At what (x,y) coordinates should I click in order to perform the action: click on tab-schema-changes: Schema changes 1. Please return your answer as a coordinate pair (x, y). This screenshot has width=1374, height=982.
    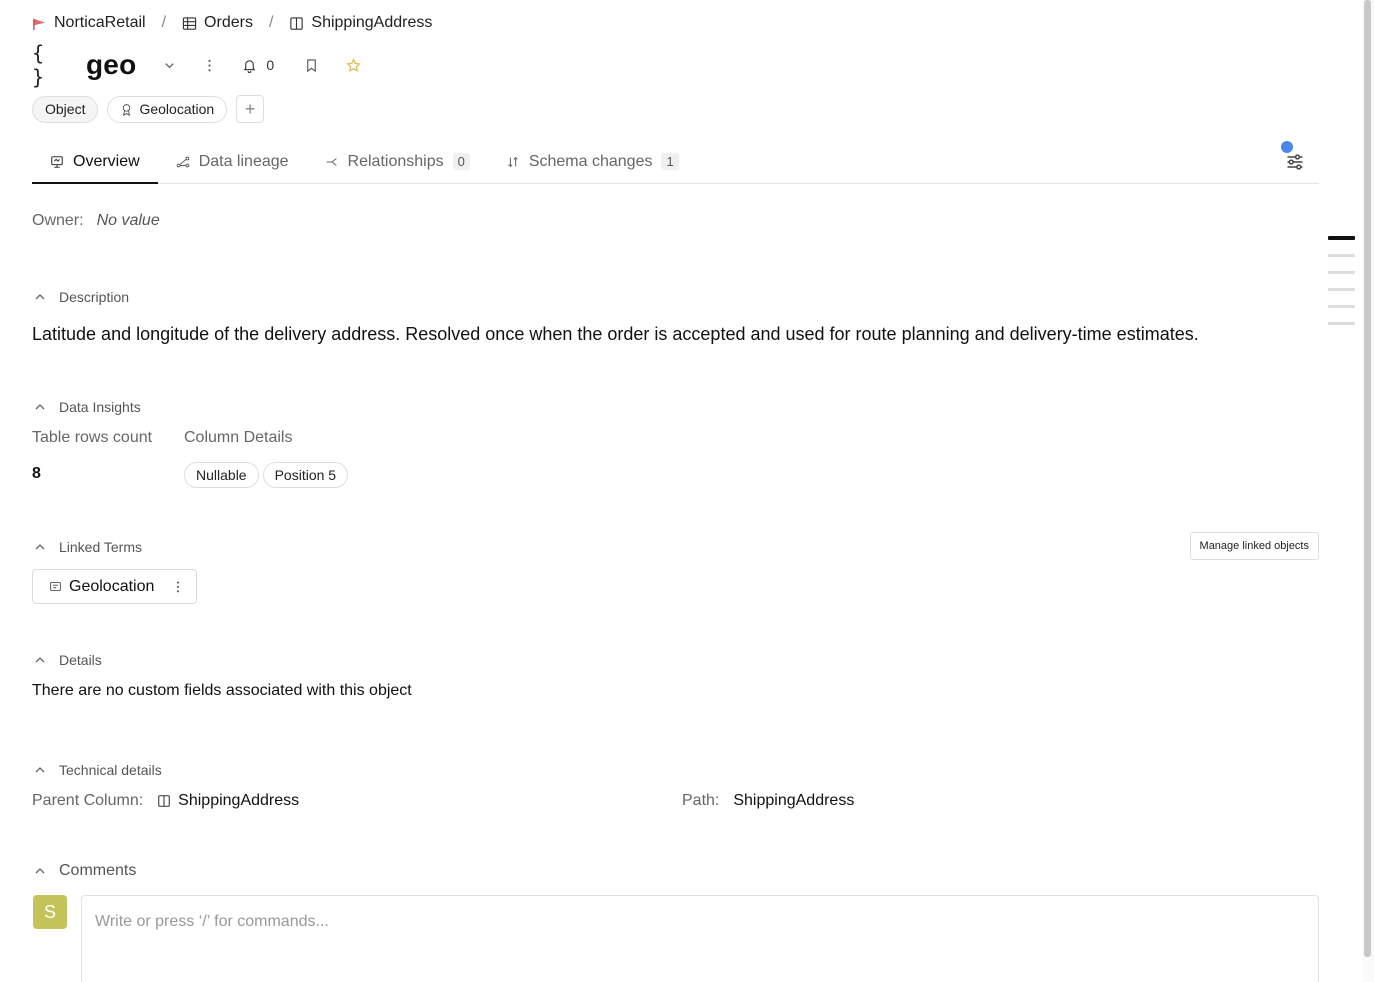
    Looking at the image, I should click on (592, 161).